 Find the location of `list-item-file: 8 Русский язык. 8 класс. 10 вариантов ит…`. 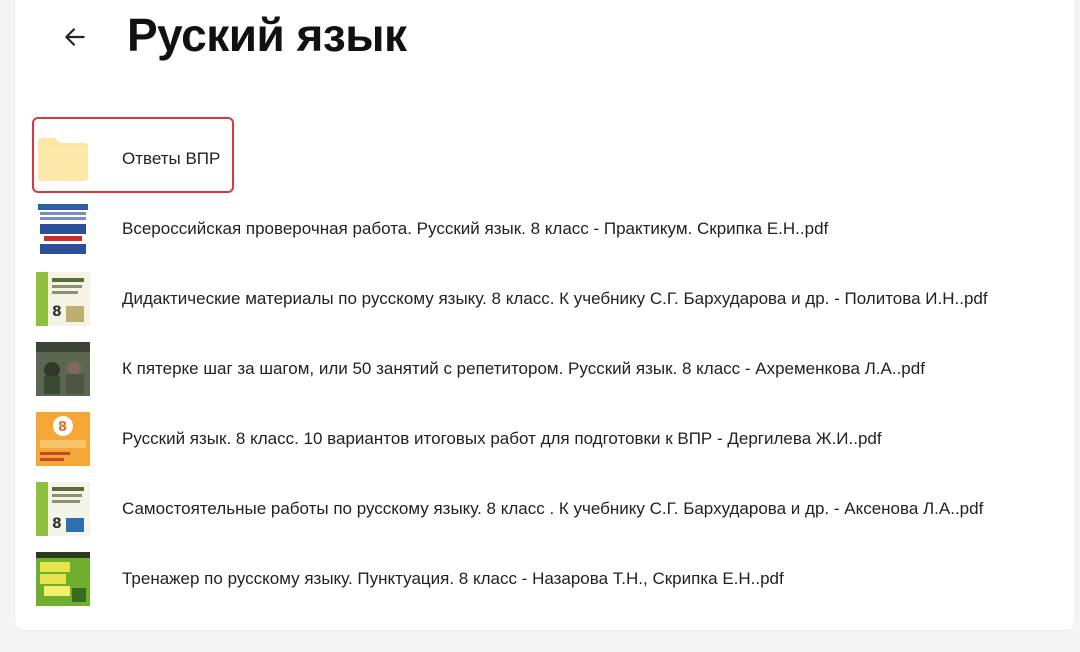

list-item-file: 8 Русский язык. 8 класс. 10 вариантов ит… is located at coordinates (541, 439).